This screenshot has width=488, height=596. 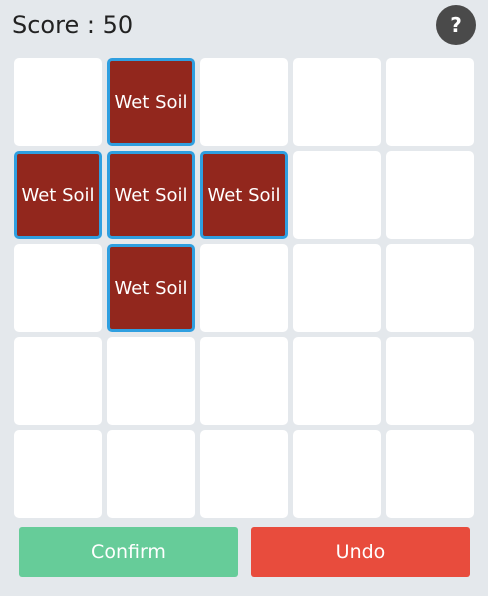 What do you see at coordinates (244, 25) in the screenshot?
I see `header-bar: Score : 50 ?` at bounding box center [244, 25].